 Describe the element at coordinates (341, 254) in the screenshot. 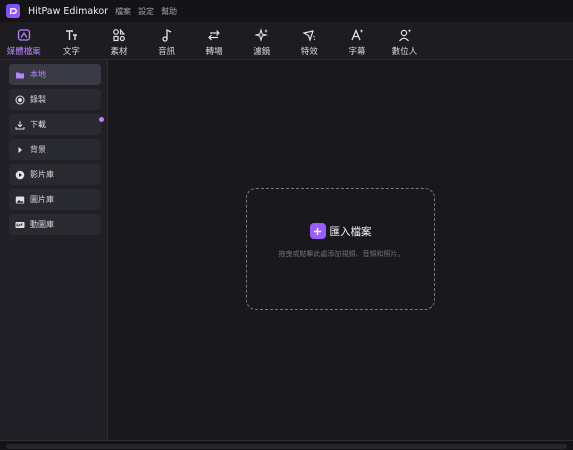

I see `dropzone-hint: 拖曳或點擊此處添加視頻、音頻和照片。` at that location.